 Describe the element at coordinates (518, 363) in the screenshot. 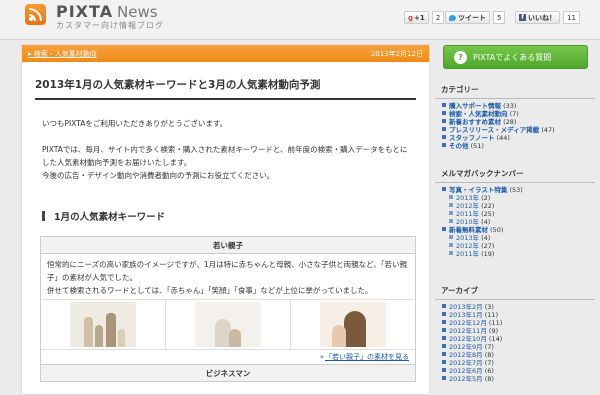

I see `archive-item: 2012年7月 (7)` at that location.